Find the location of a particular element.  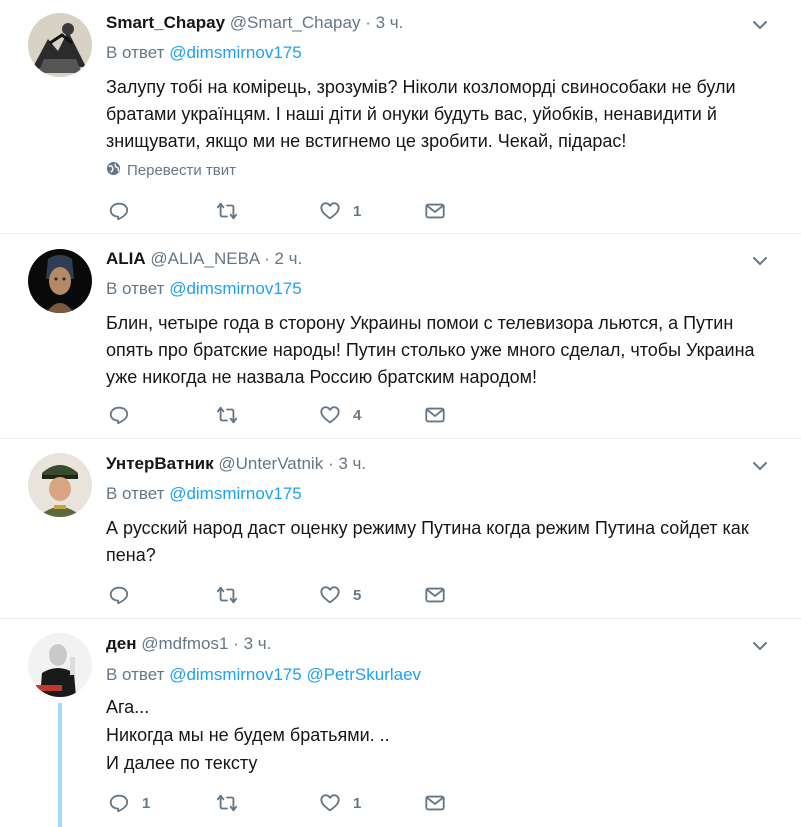

translate-link: Перевести твит is located at coordinates (171, 170).